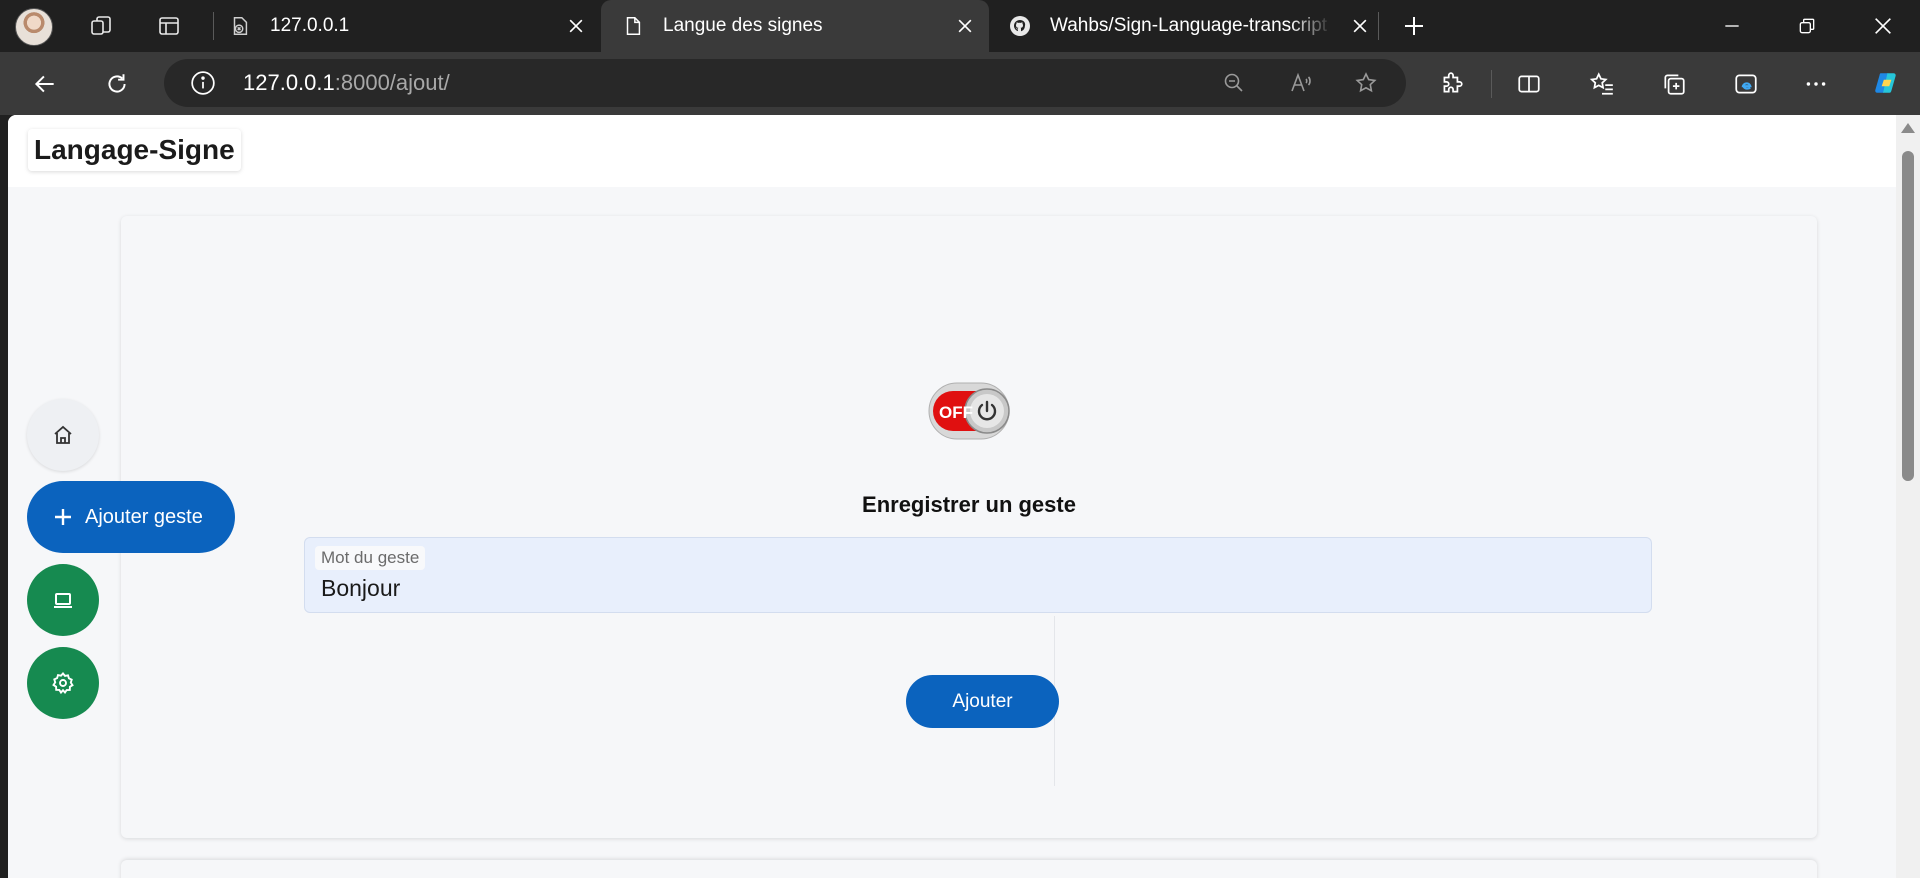  What do you see at coordinates (45, 84) in the screenshot?
I see `back-button` at bounding box center [45, 84].